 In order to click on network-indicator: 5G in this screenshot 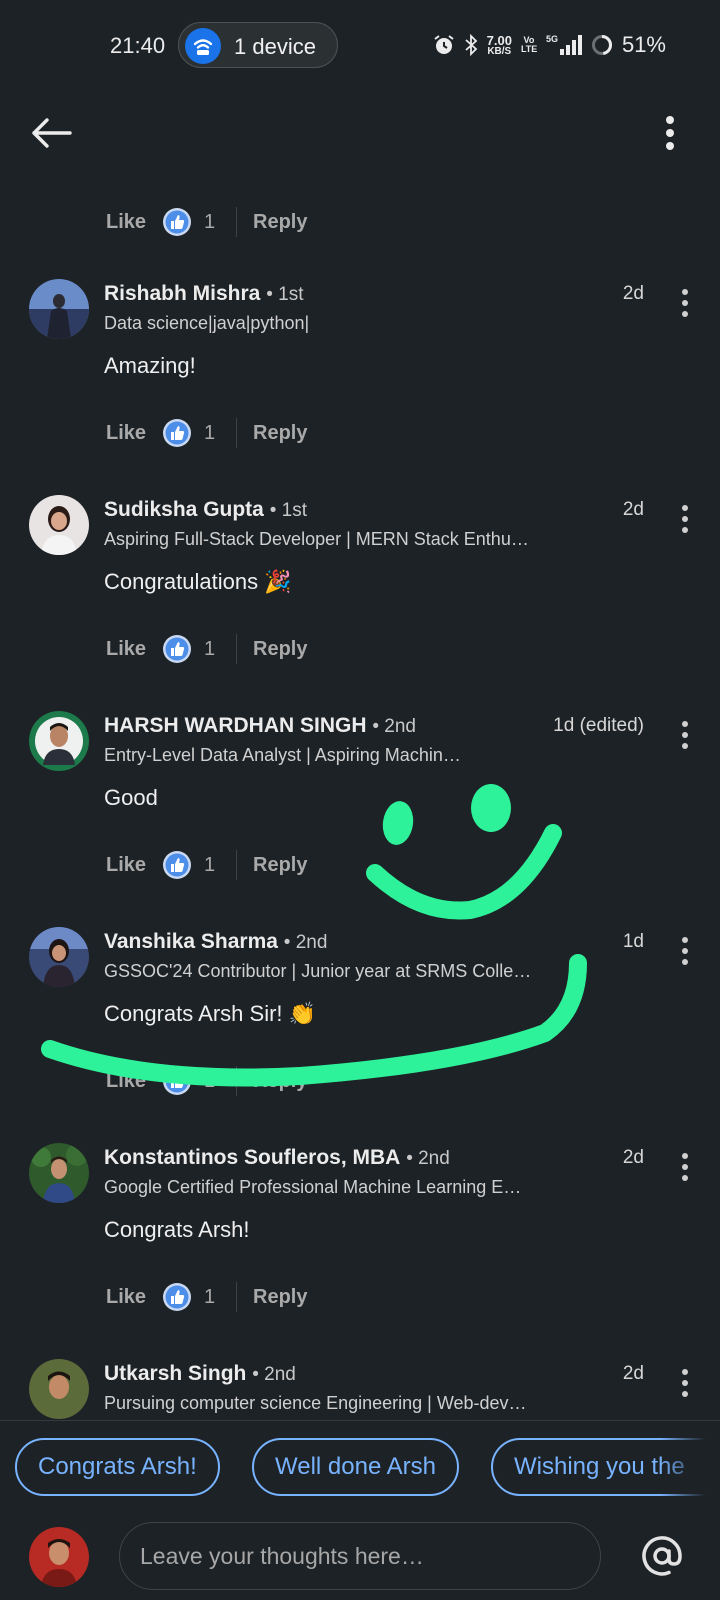, I will do `click(564, 45)`.